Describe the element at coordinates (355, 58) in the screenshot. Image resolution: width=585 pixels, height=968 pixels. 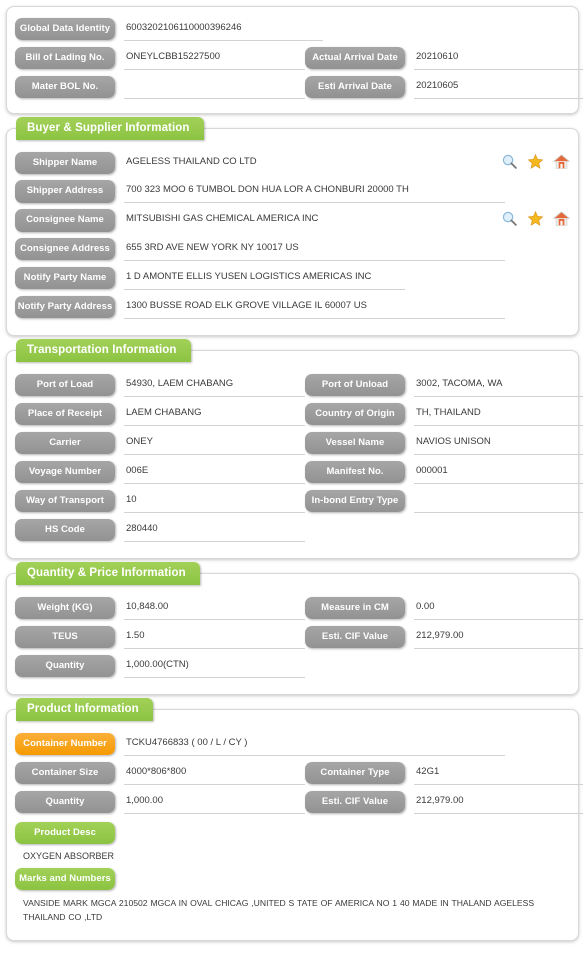
I see `label-actual-arrival-date: Actual Arrival Date` at that location.